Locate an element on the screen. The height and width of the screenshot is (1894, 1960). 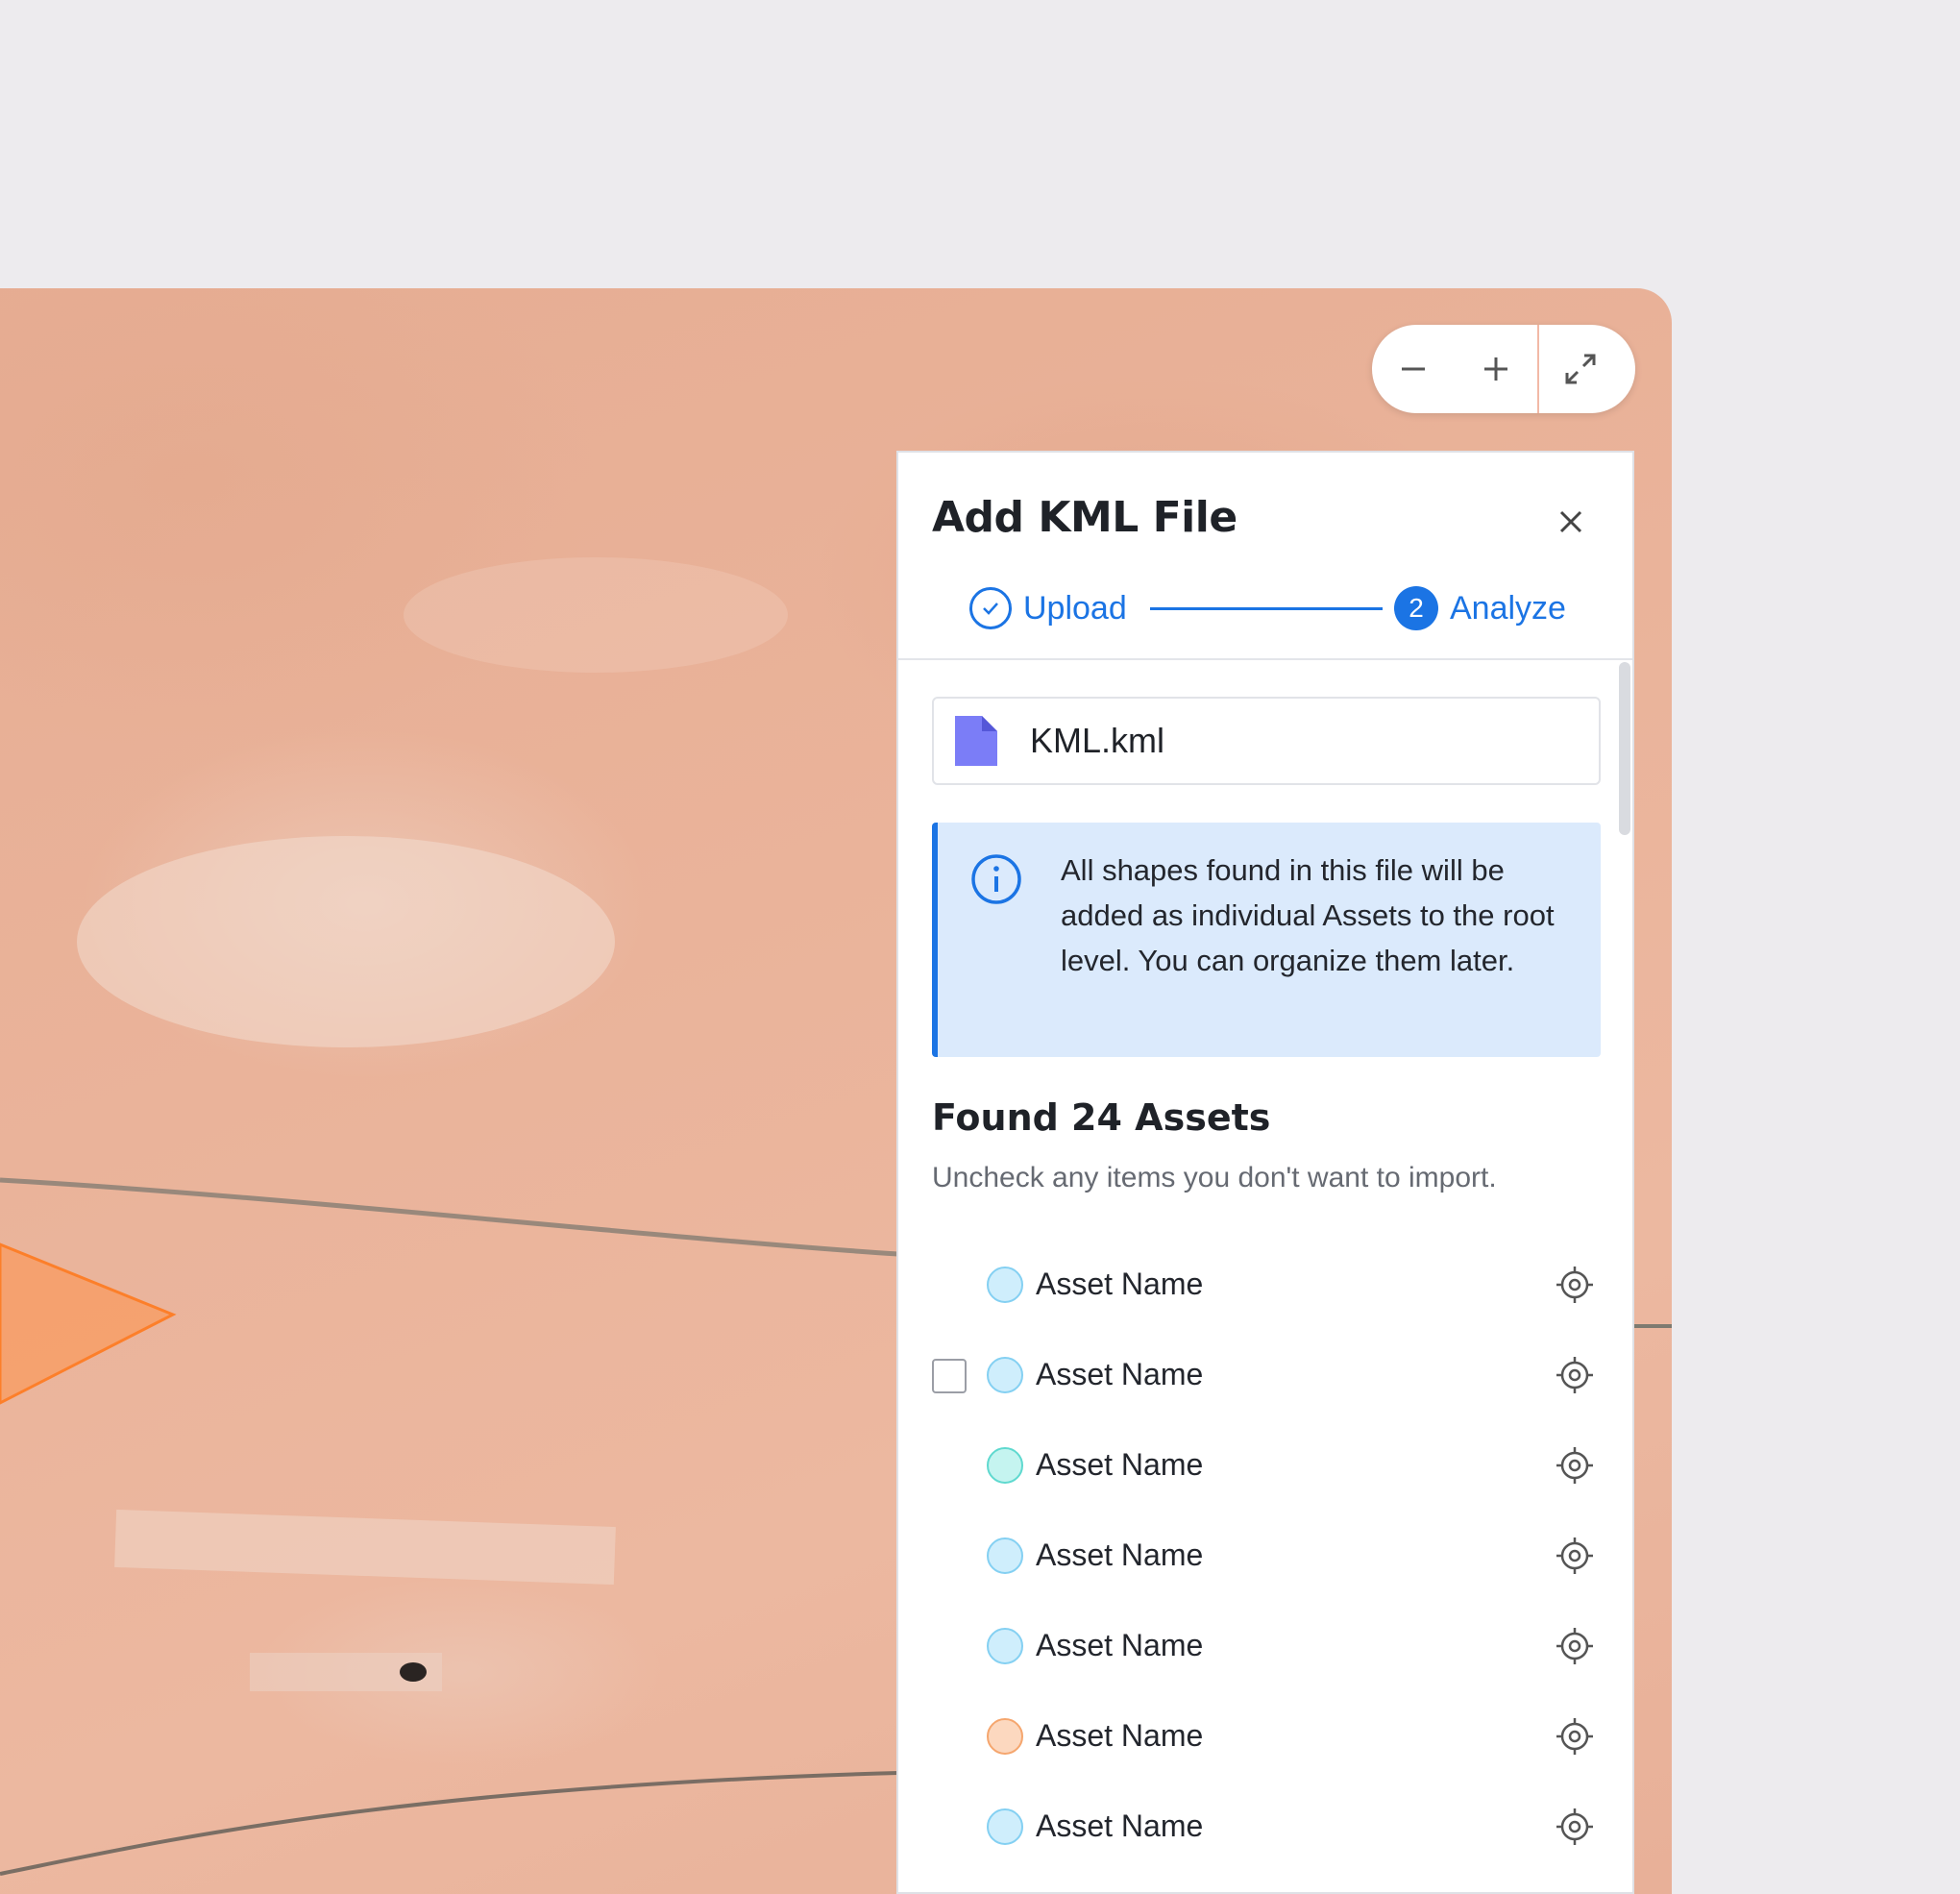
info-icon is located at coordinates (996, 879).